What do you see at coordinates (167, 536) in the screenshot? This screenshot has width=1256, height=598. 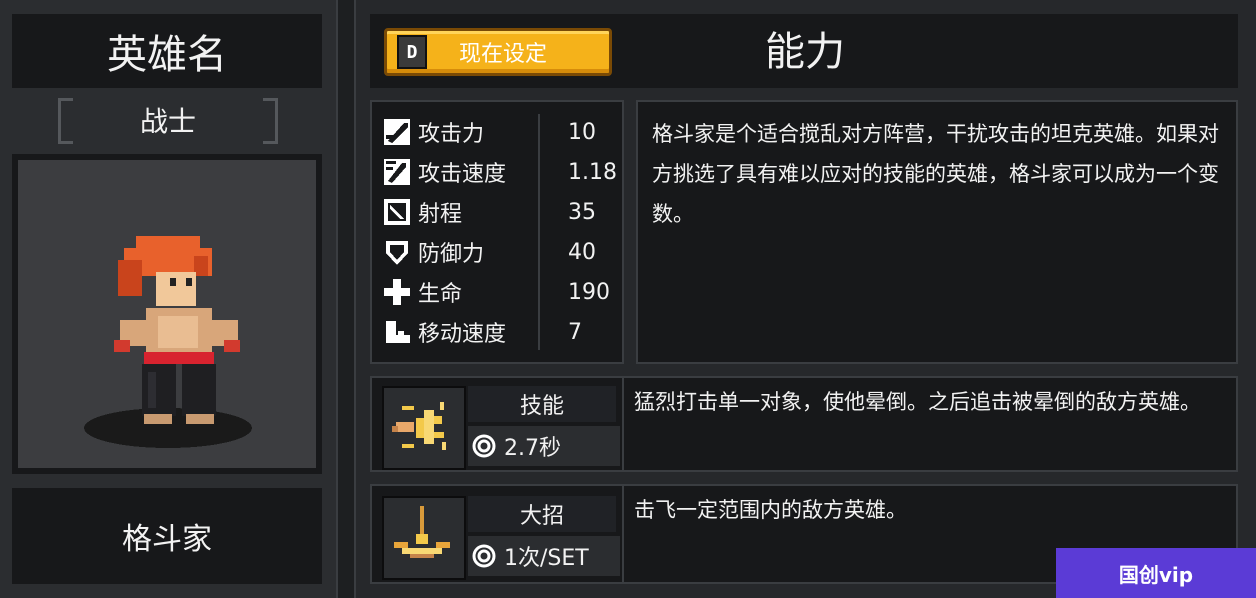 I see `hero-name: 格斗家` at bounding box center [167, 536].